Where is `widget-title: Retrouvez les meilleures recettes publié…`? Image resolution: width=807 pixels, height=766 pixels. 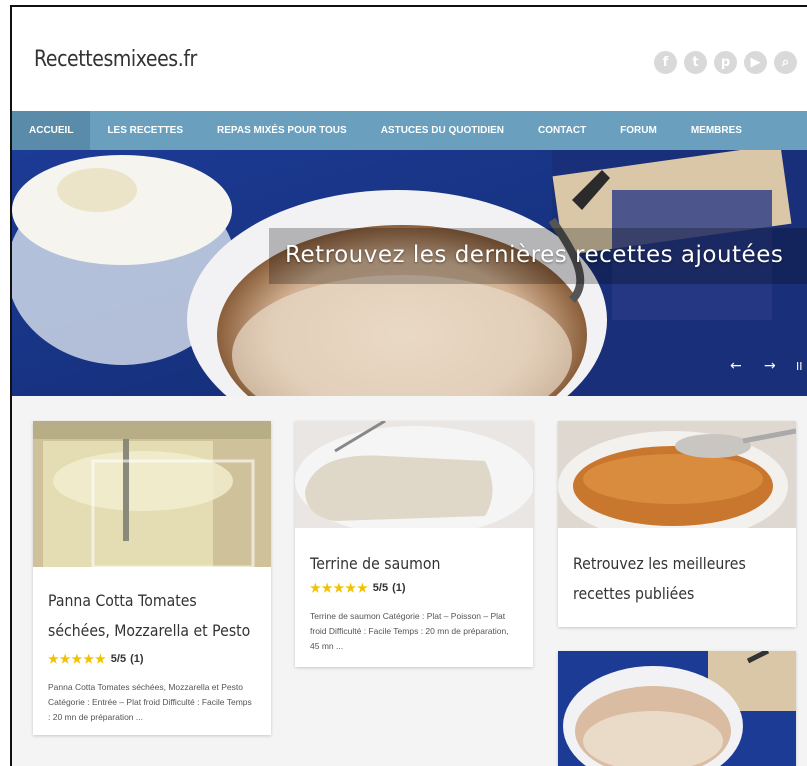
widget-title: Retrouvez les meilleures recettes publié… is located at coordinates (674, 579).